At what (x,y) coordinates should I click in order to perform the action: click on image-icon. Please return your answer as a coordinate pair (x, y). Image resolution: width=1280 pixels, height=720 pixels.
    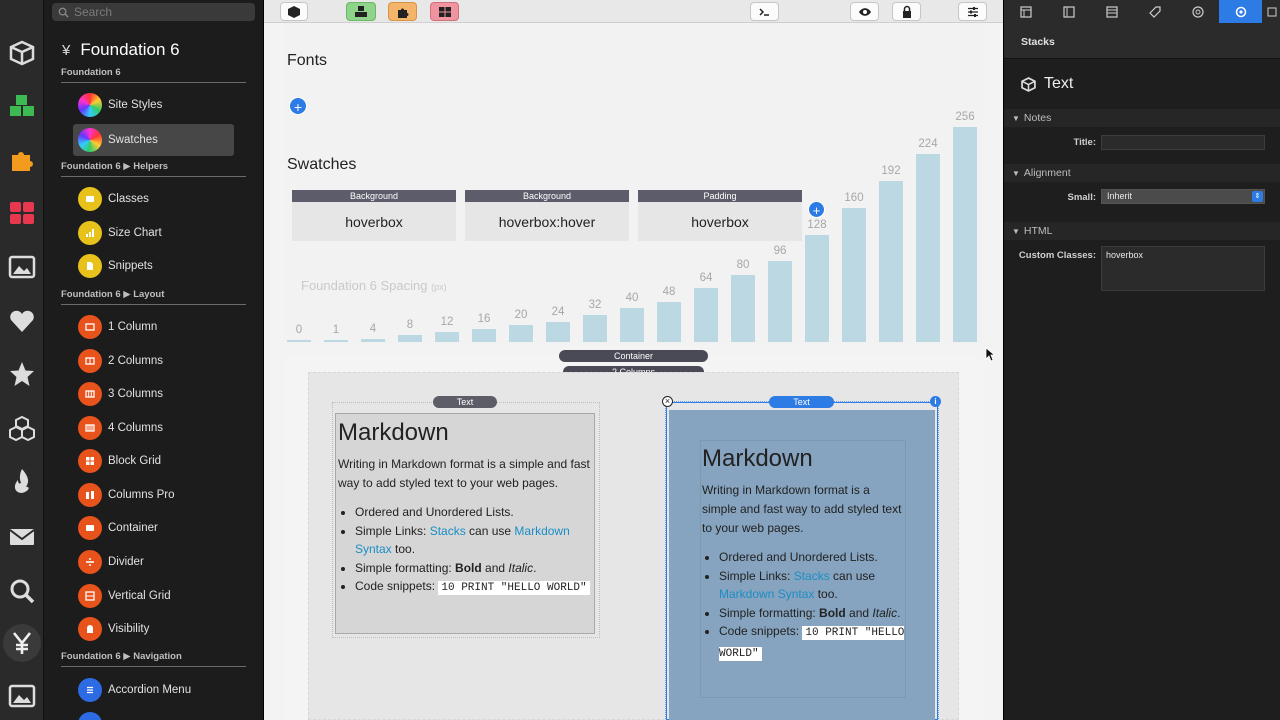
    Looking at the image, I should click on (22, 267).